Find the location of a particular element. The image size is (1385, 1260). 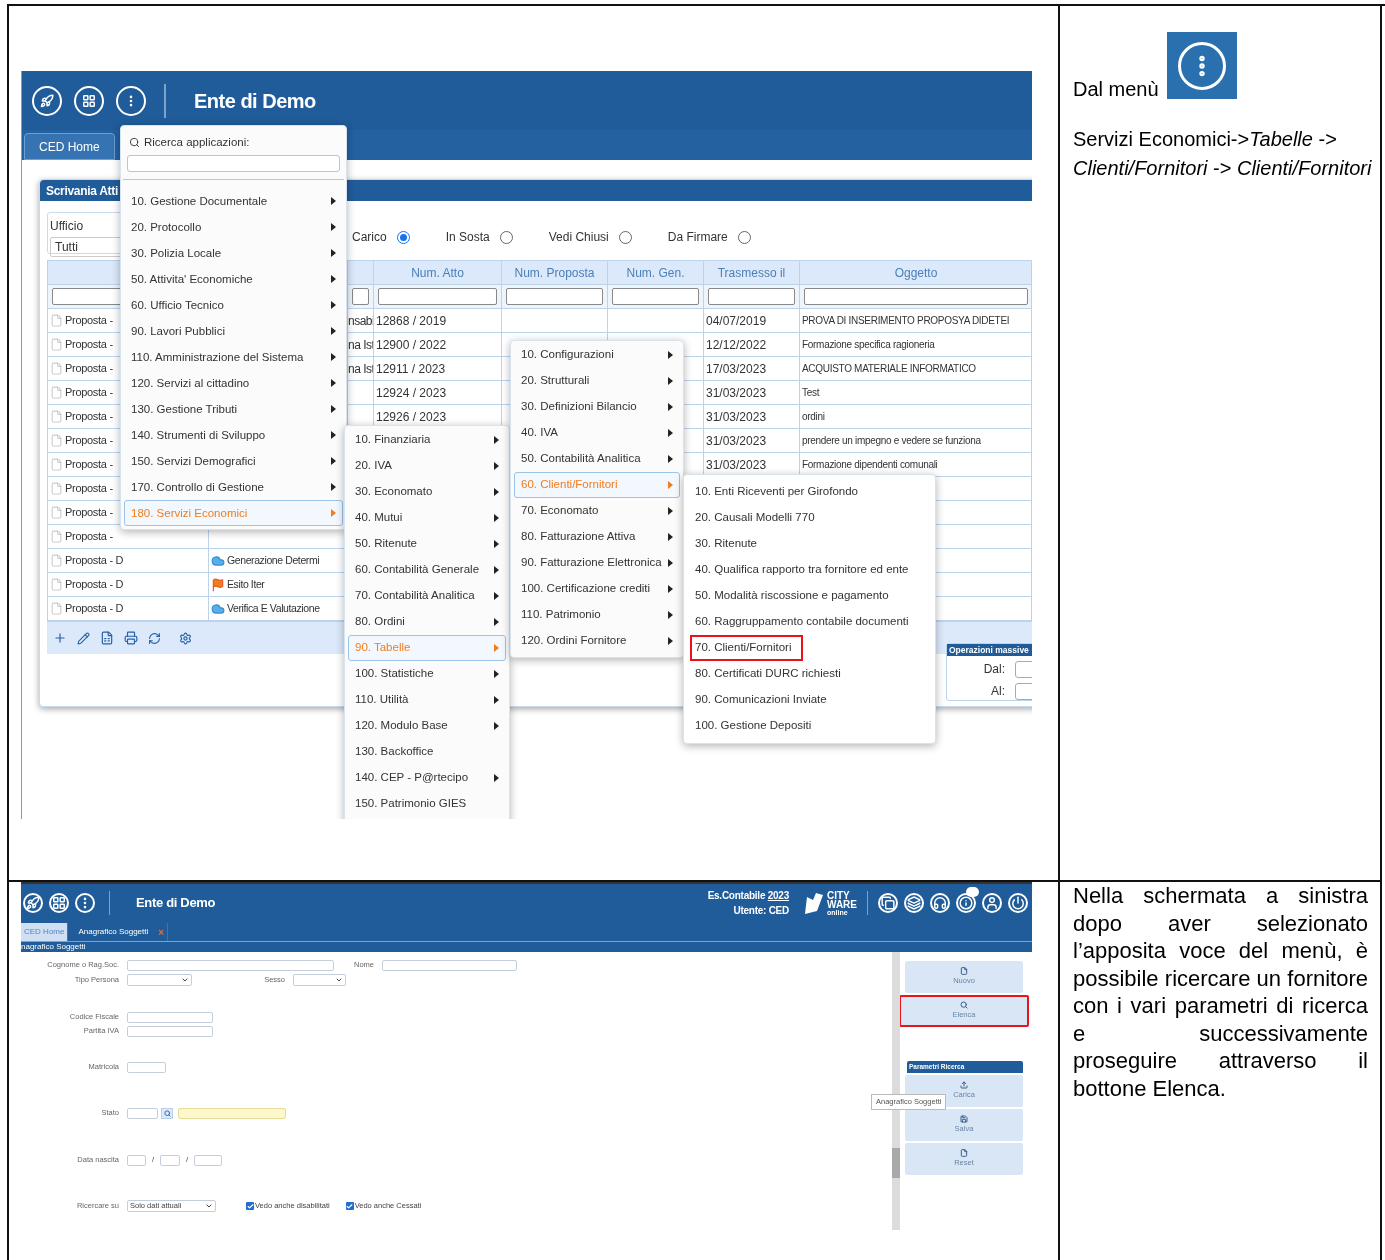

table-cell-text: Formazione dipendenti comunali is located at coordinates (870, 465).